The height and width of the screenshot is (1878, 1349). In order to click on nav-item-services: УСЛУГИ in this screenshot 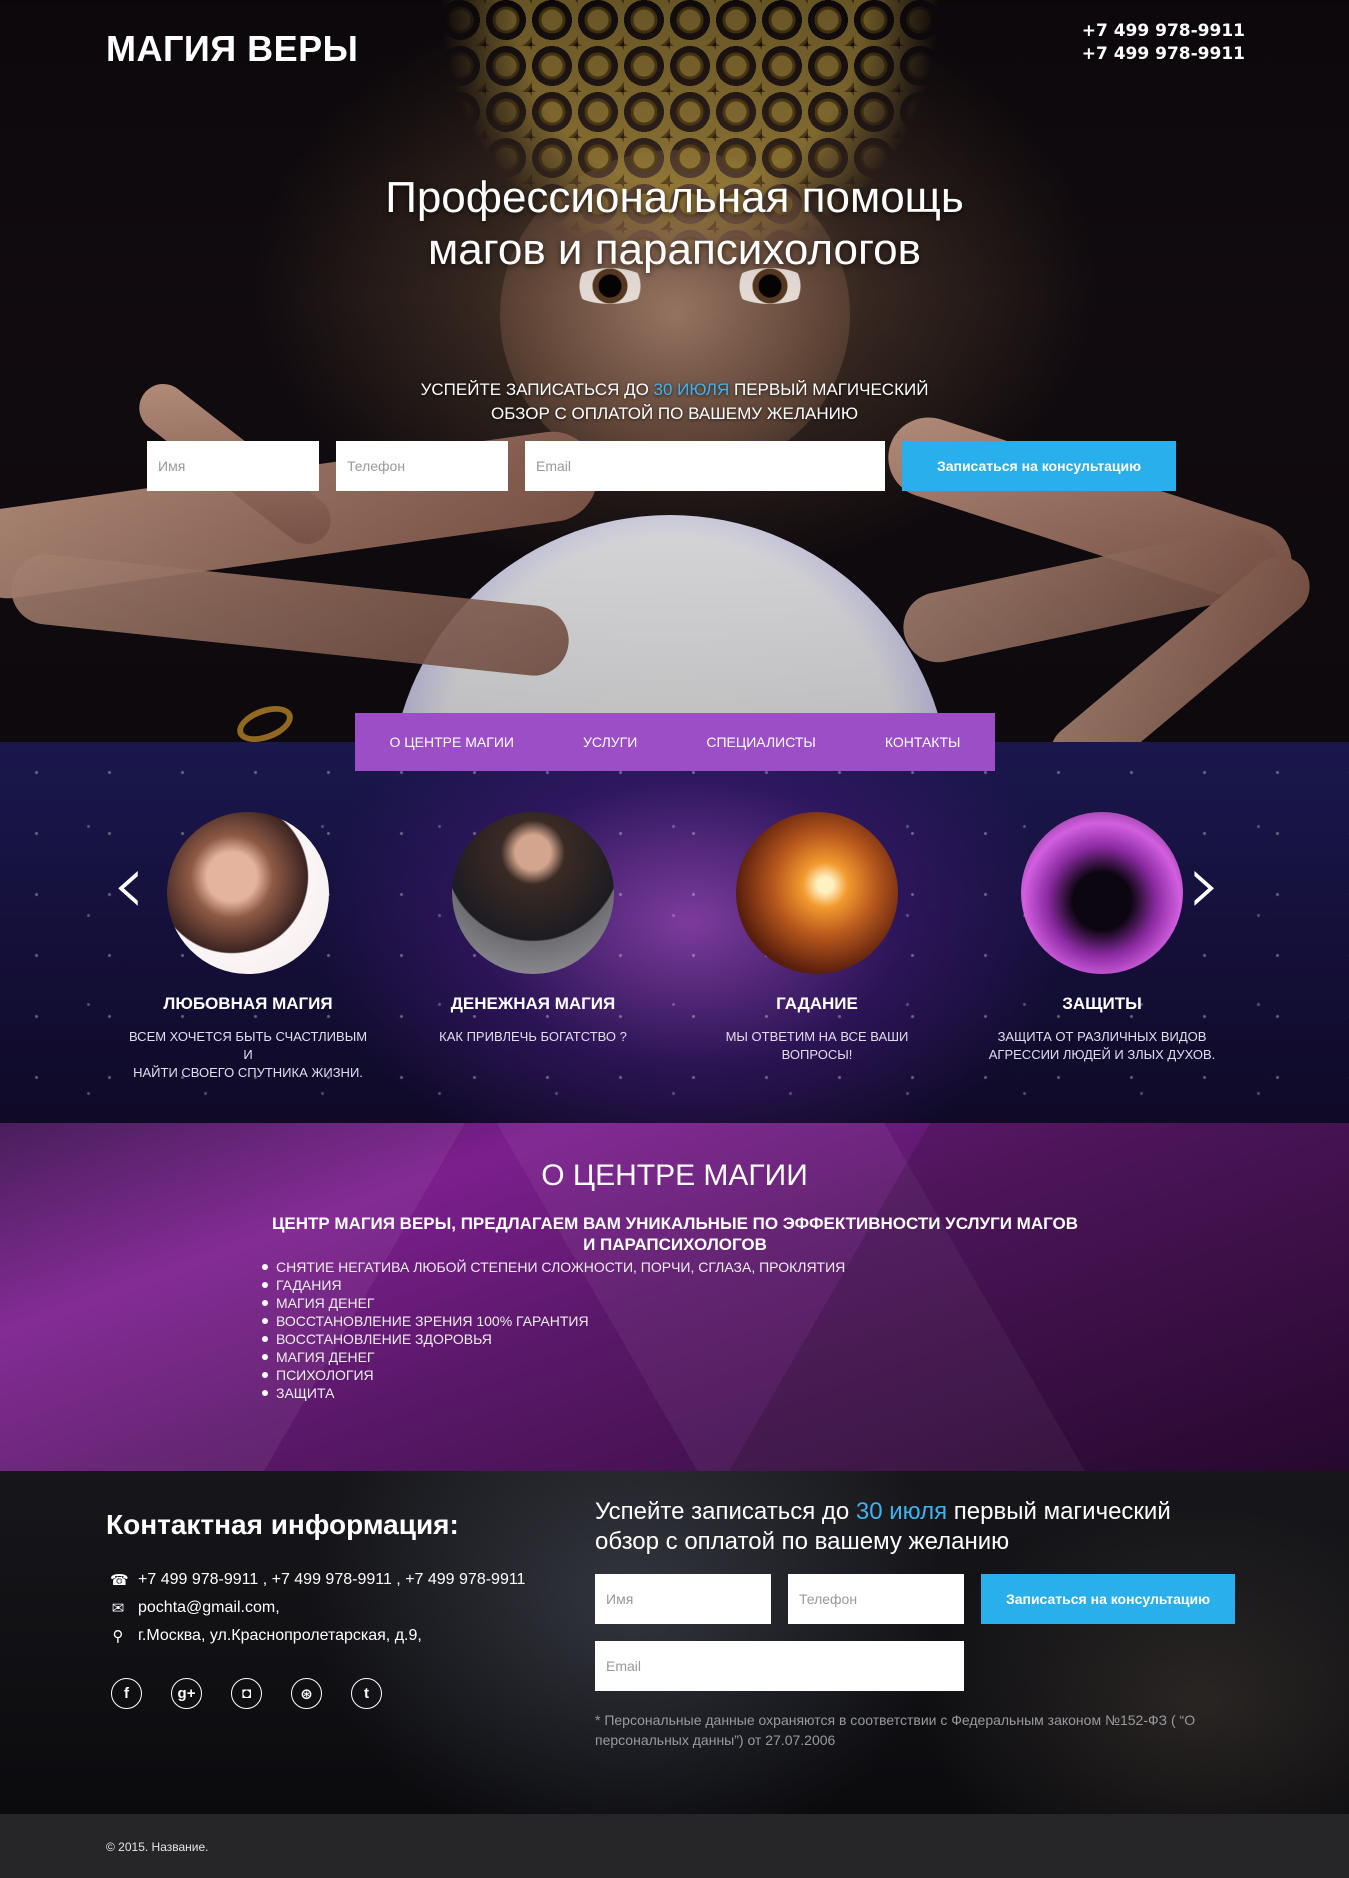, I will do `click(610, 742)`.